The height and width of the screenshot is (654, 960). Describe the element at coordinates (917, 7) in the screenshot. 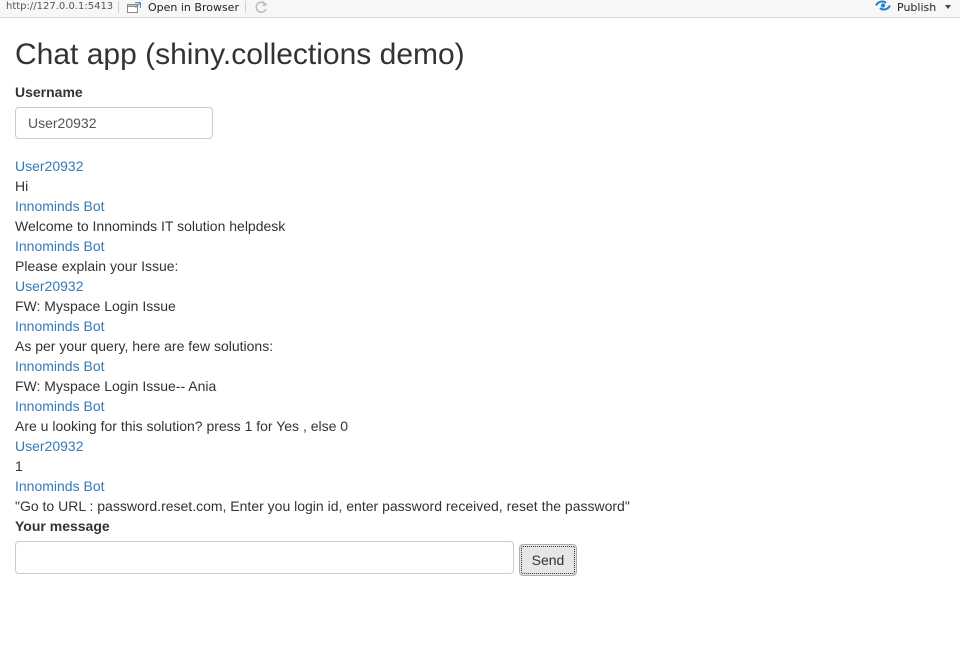

I see `publish-label: Publish` at that location.